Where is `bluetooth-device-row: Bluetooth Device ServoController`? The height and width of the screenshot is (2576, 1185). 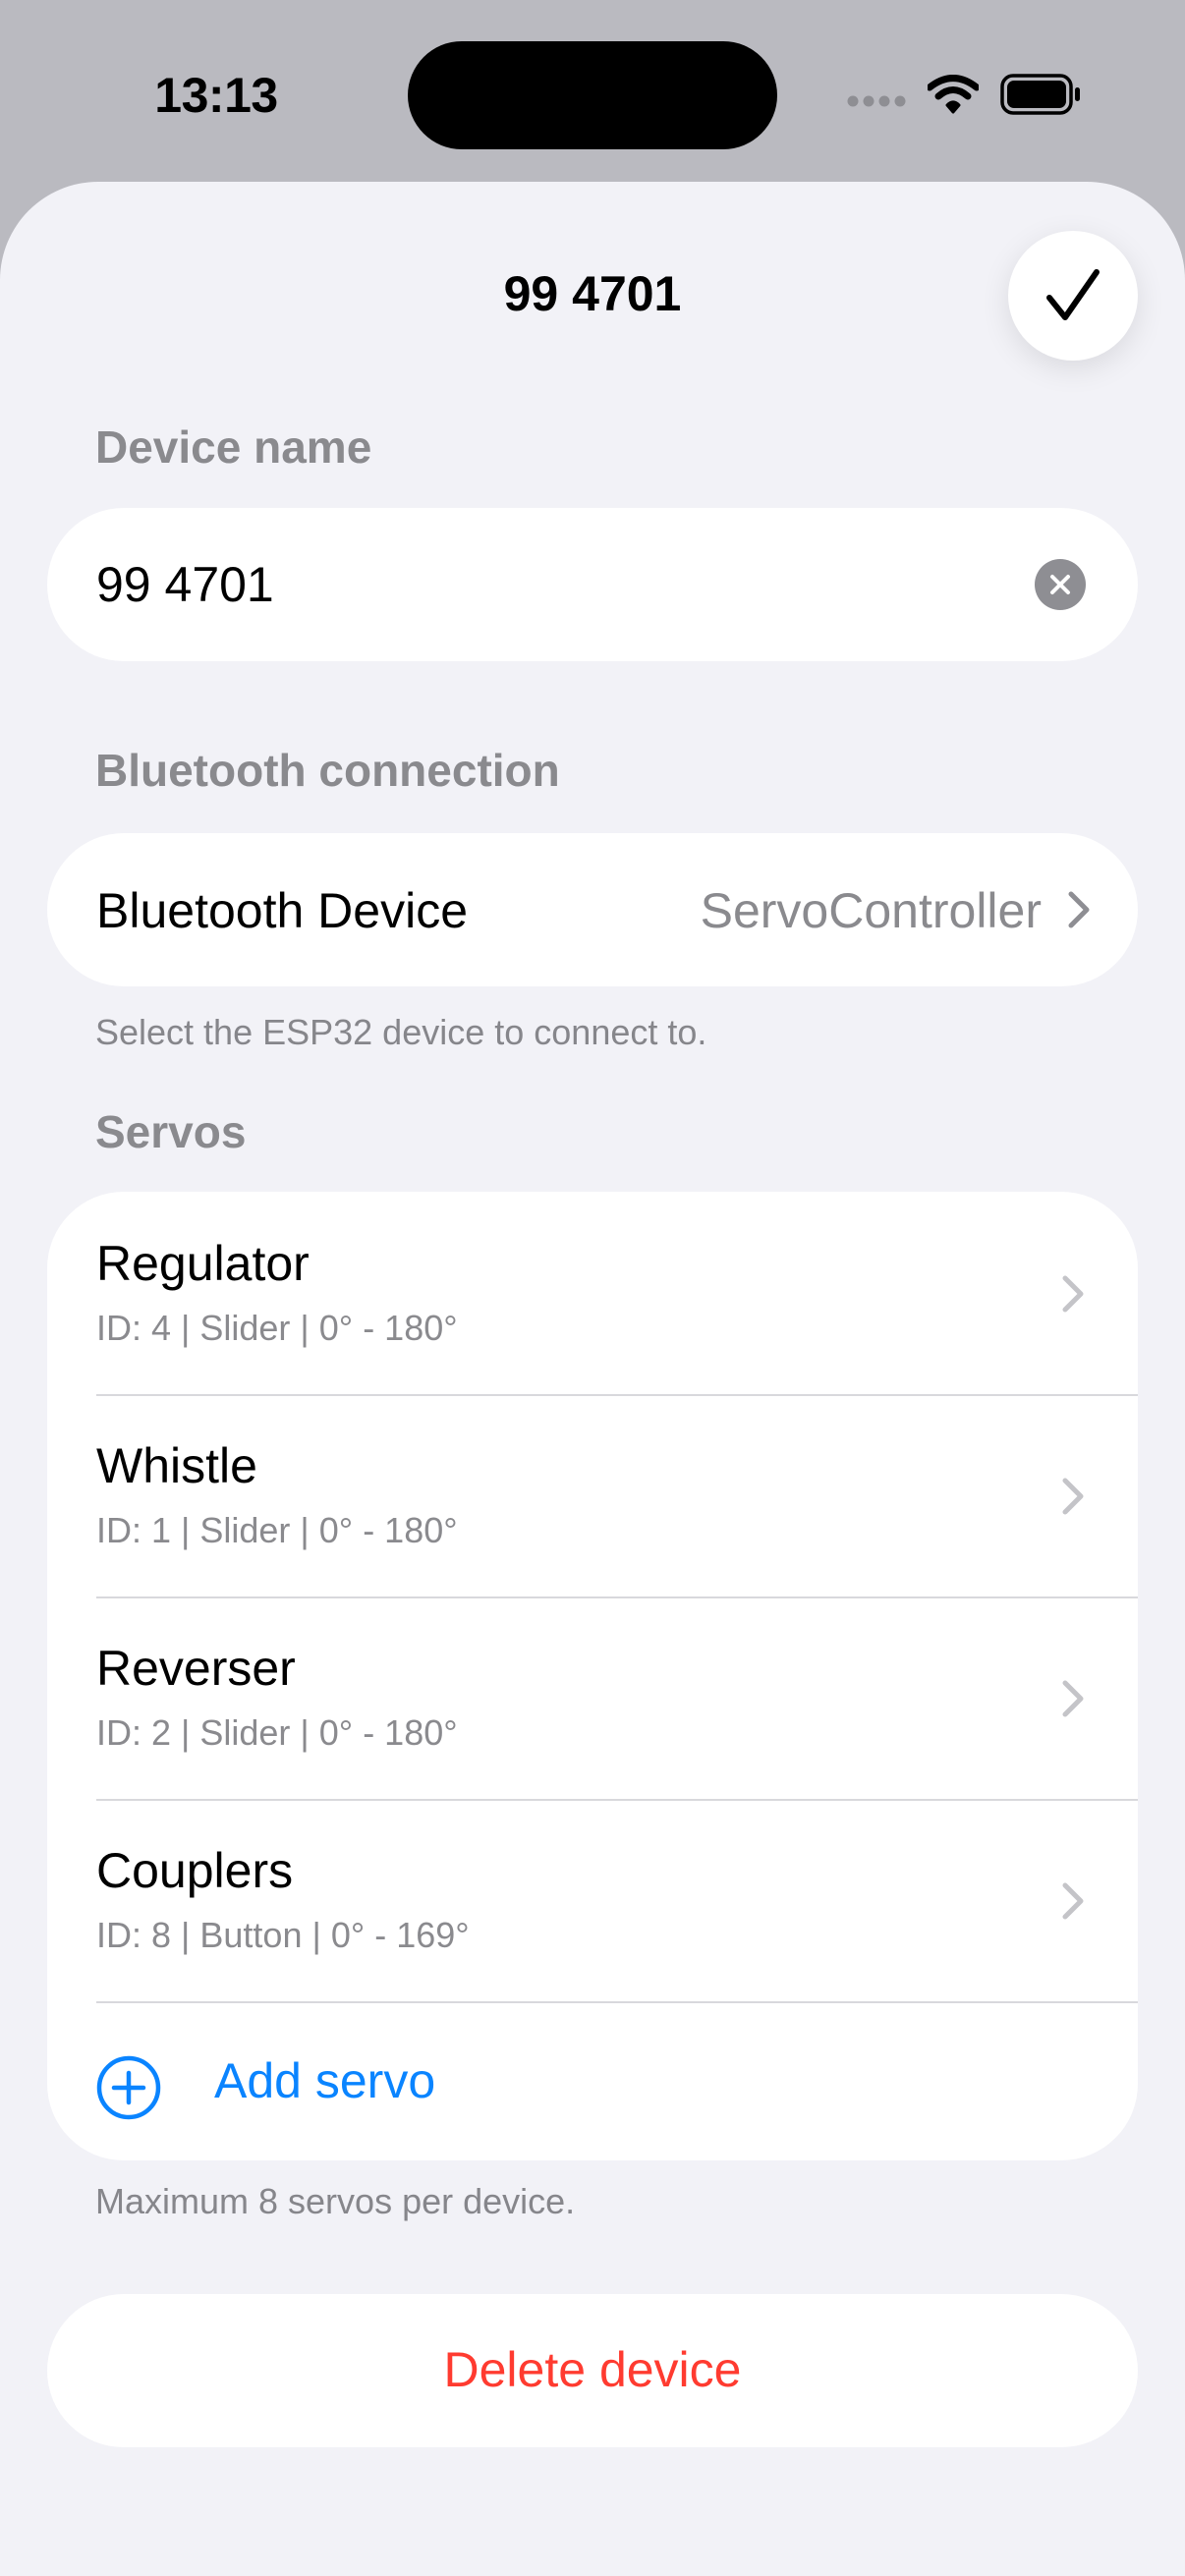
bluetooth-device-row: Bluetooth Device ServoController is located at coordinates (592, 909).